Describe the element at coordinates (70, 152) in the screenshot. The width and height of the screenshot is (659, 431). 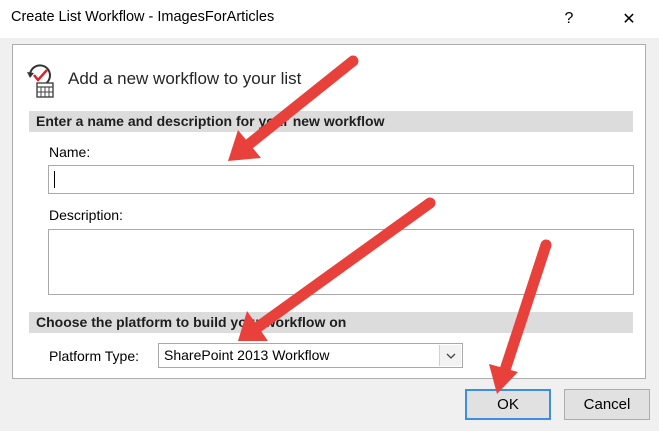
I see `name-label: Name:` at that location.